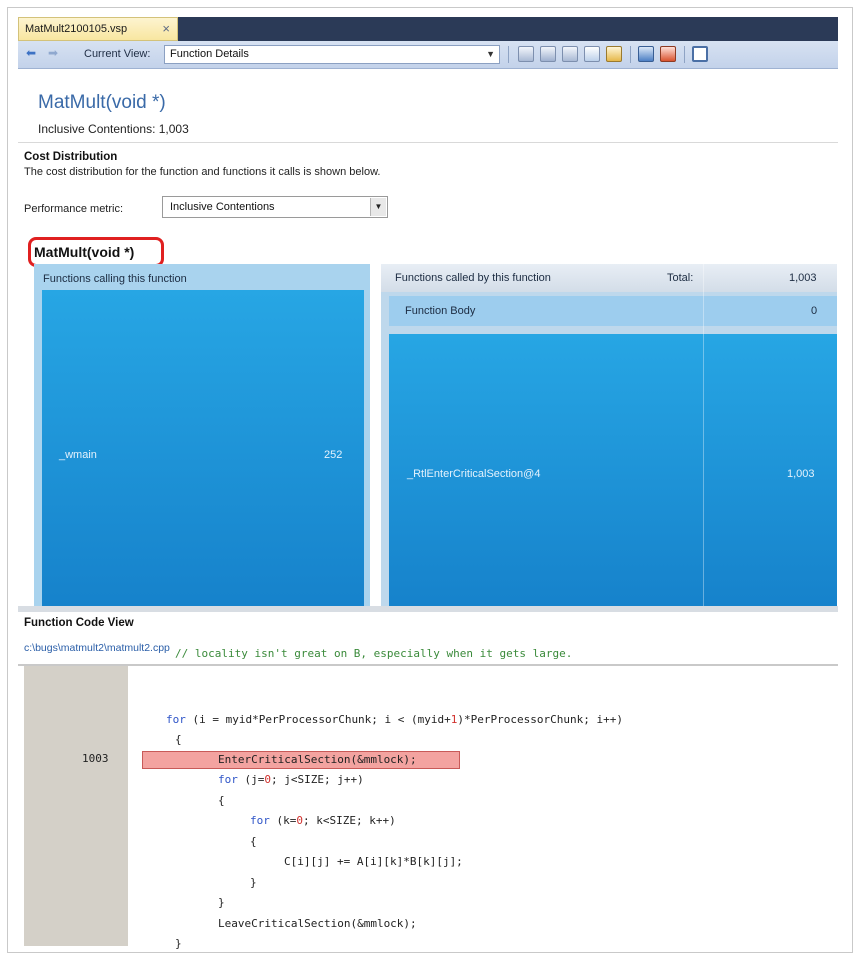 This screenshot has width=858, height=958. Describe the element at coordinates (76, 806) in the screenshot. I see `line-number-gutter` at that location.